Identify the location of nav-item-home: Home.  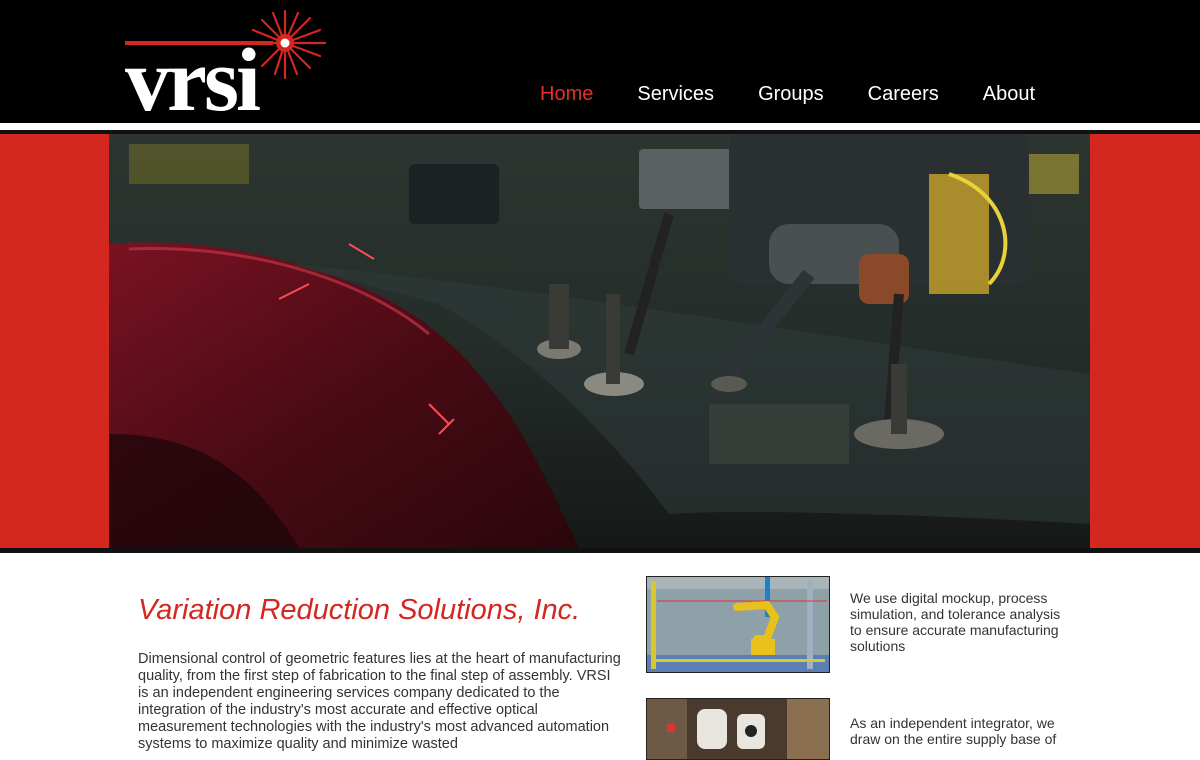
(566, 95).